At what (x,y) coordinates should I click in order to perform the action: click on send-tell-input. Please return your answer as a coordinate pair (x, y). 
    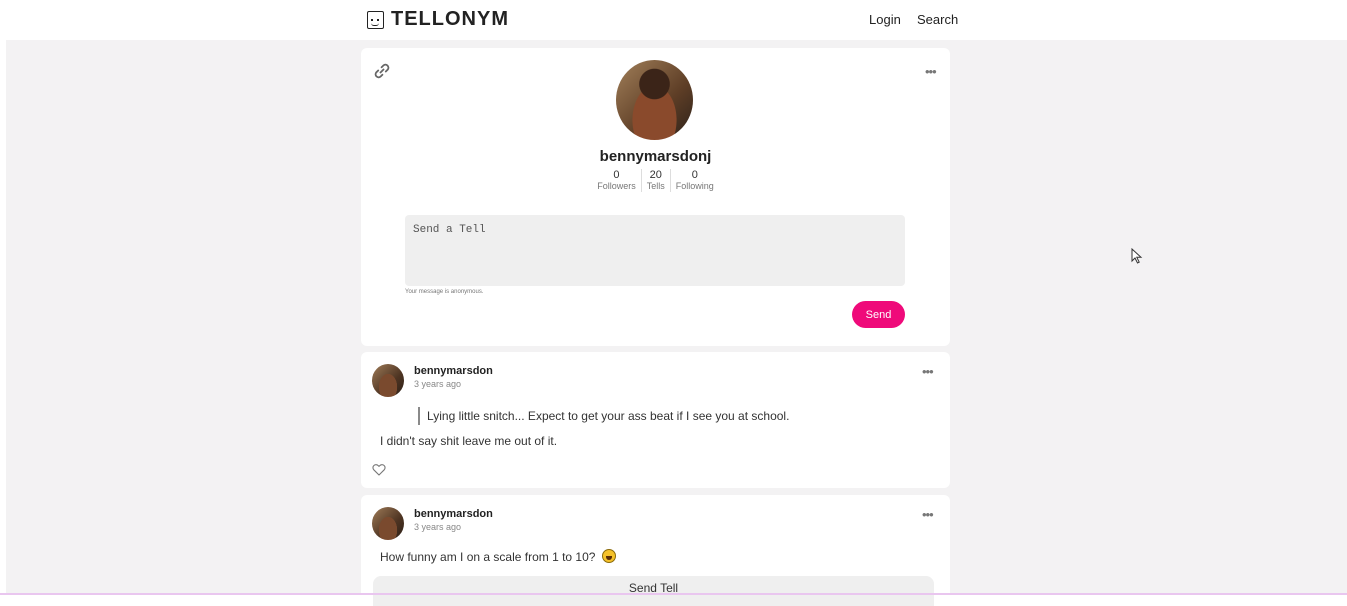
    Looking at the image, I should click on (655, 250).